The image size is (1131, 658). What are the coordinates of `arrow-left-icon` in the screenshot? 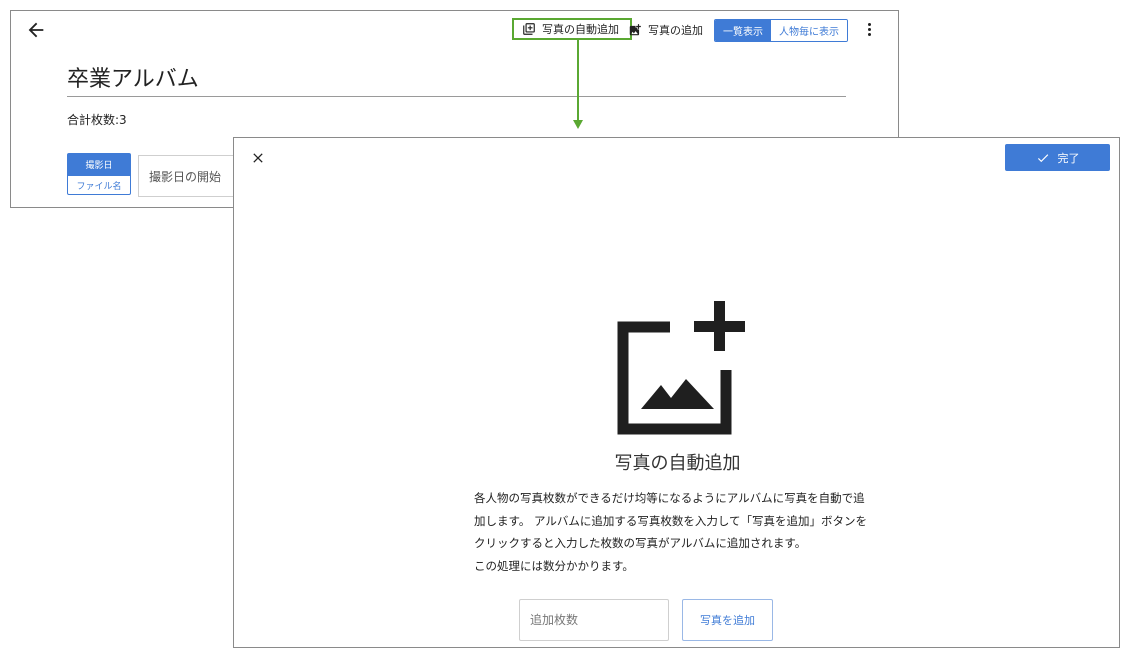 It's located at (36, 30).